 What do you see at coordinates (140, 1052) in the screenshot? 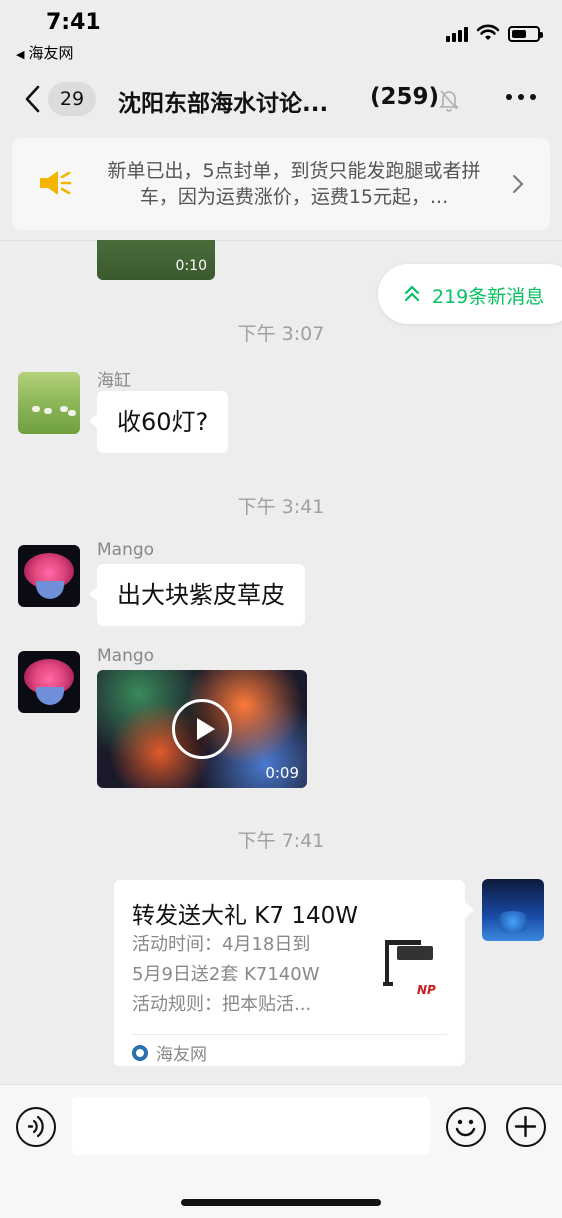
I see `source-app-icon` at bounding box center [140, 1052].